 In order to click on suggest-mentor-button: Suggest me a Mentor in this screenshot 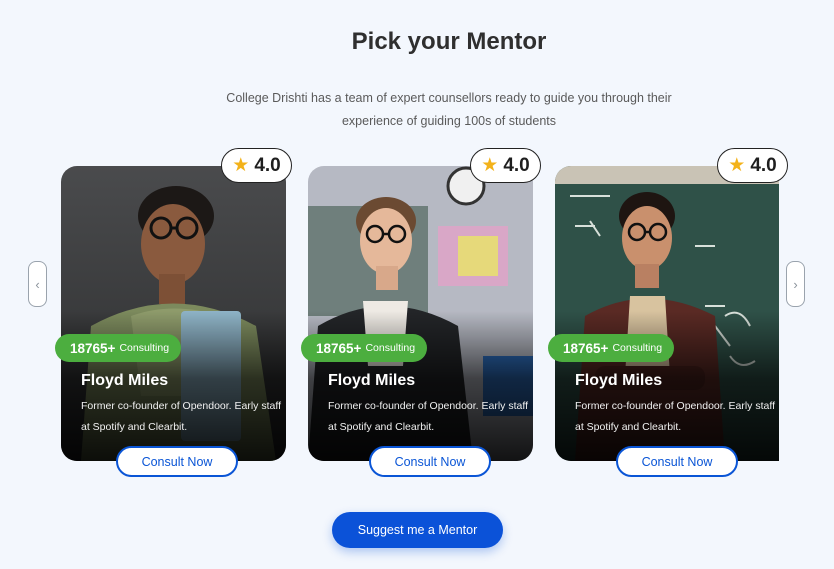, I will do `click(417, 530)`.